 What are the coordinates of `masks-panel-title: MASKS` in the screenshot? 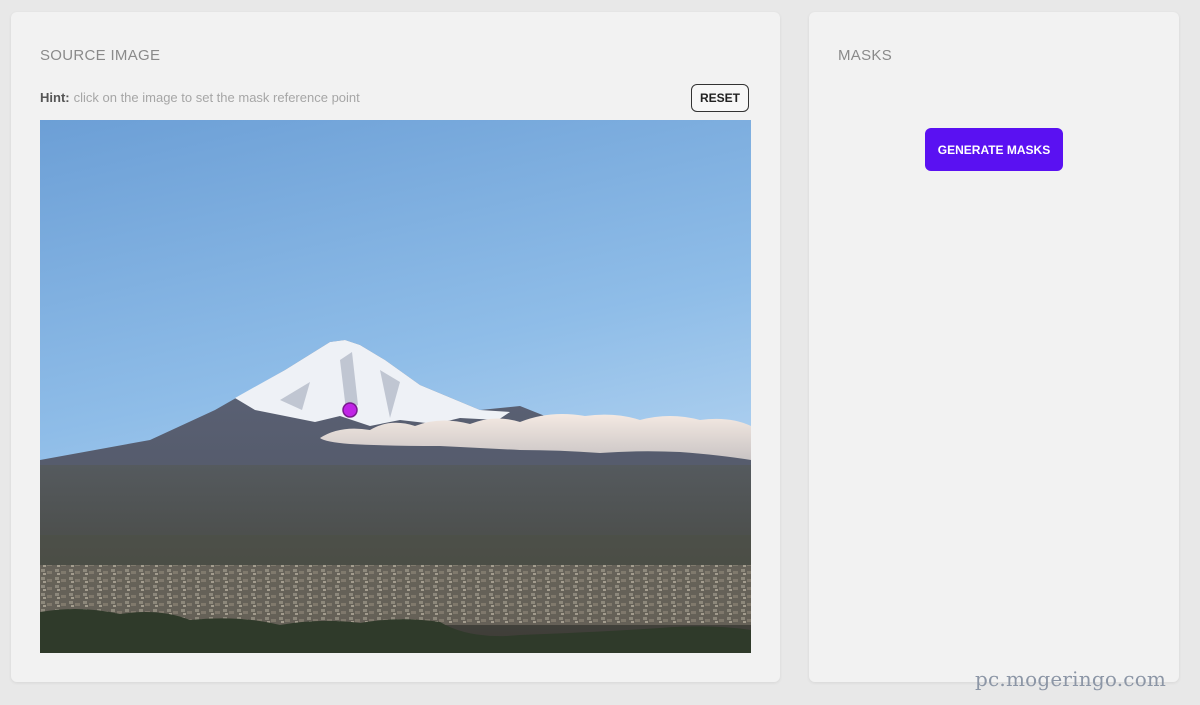 It's located at (865, 55).